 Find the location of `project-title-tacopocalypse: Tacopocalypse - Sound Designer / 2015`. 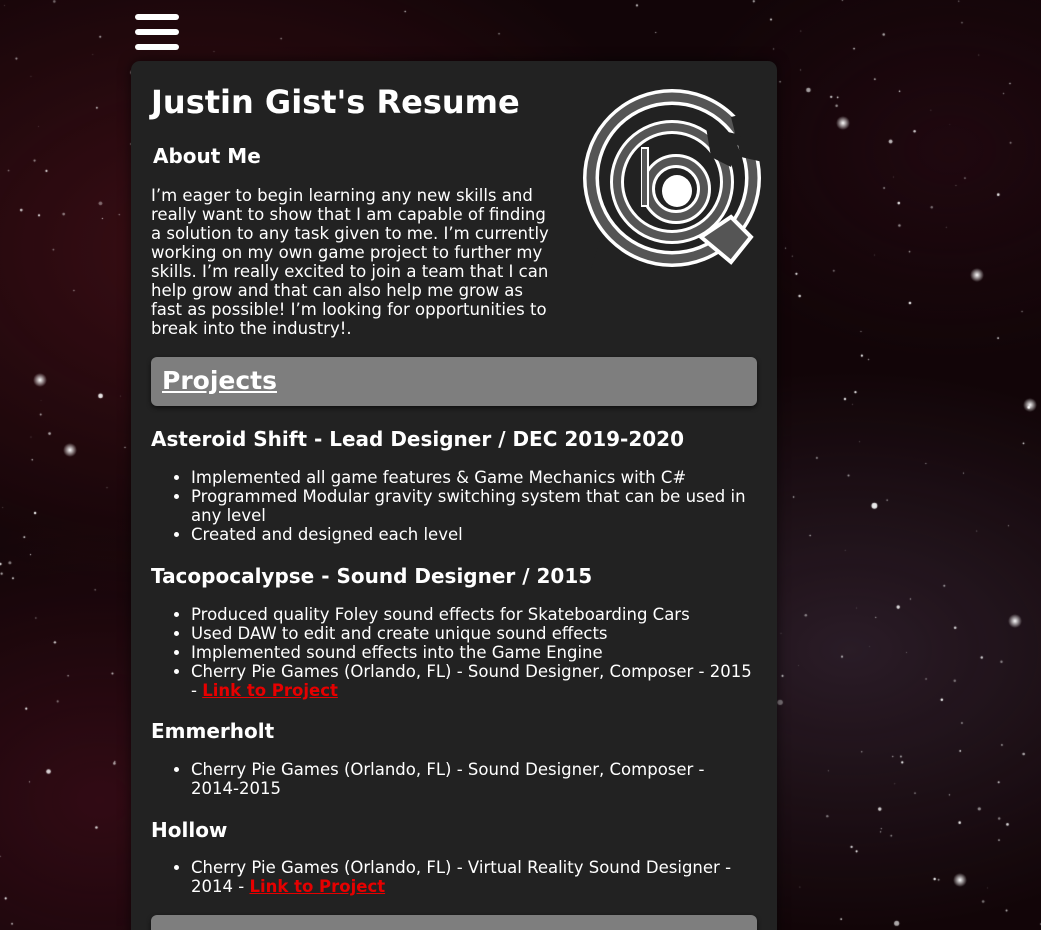

project-title-tacopocalypse: Tacopocalypse - Sound Designer / 2015 is located at coordinates (372, 576).